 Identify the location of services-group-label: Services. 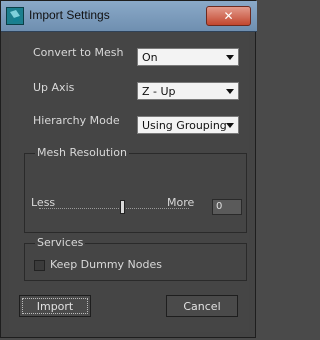
(60, 242).